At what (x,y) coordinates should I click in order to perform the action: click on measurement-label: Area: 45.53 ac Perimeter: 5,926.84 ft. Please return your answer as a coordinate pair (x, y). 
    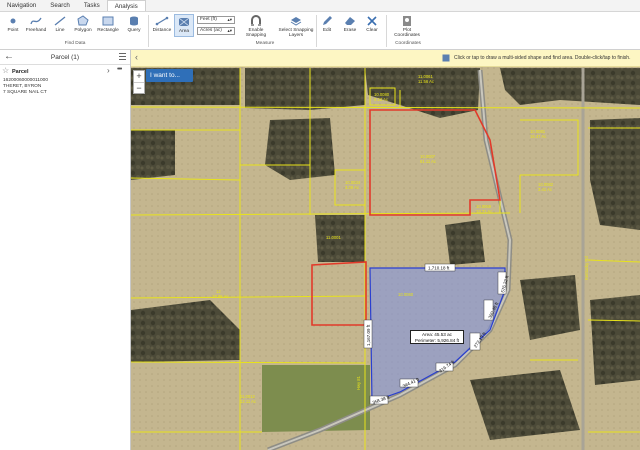
    Looking at the image, I should click on (437, 337).